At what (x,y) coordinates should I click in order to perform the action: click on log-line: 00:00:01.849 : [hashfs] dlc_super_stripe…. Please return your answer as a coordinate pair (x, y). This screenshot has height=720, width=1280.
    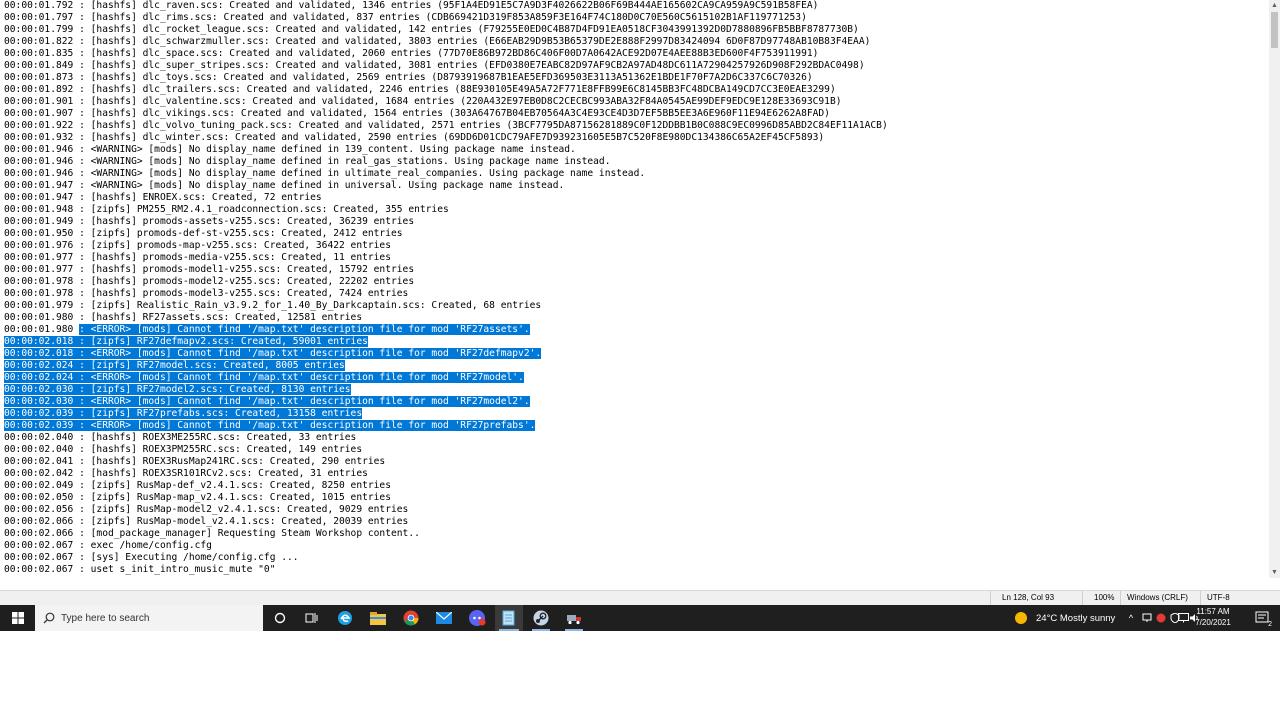
    Looking at the image, I should click on (434, 65).